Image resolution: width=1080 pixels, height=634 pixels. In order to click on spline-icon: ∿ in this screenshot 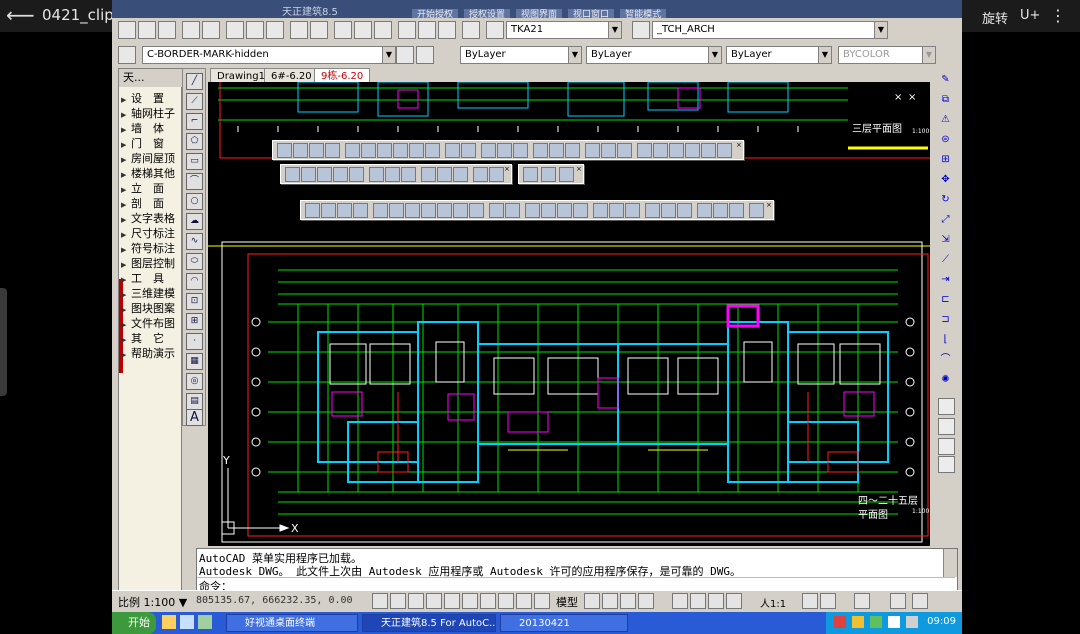, I will do `click(194, 241)`.